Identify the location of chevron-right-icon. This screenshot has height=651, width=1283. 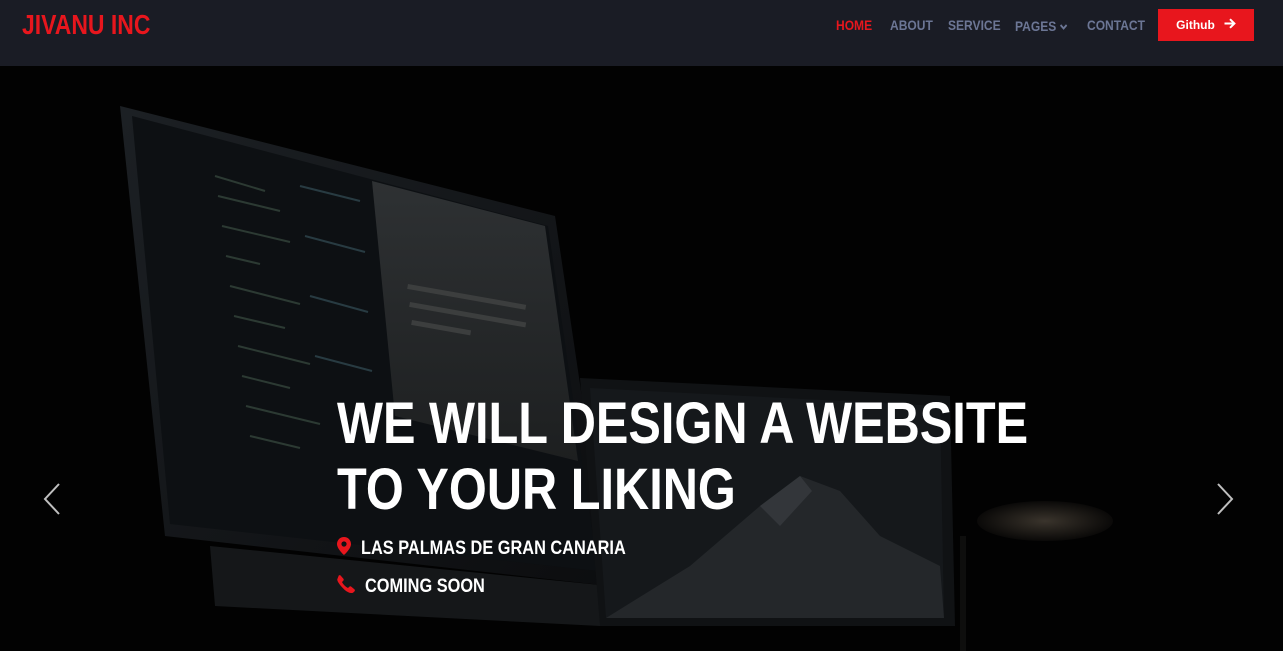
(1225, 501).